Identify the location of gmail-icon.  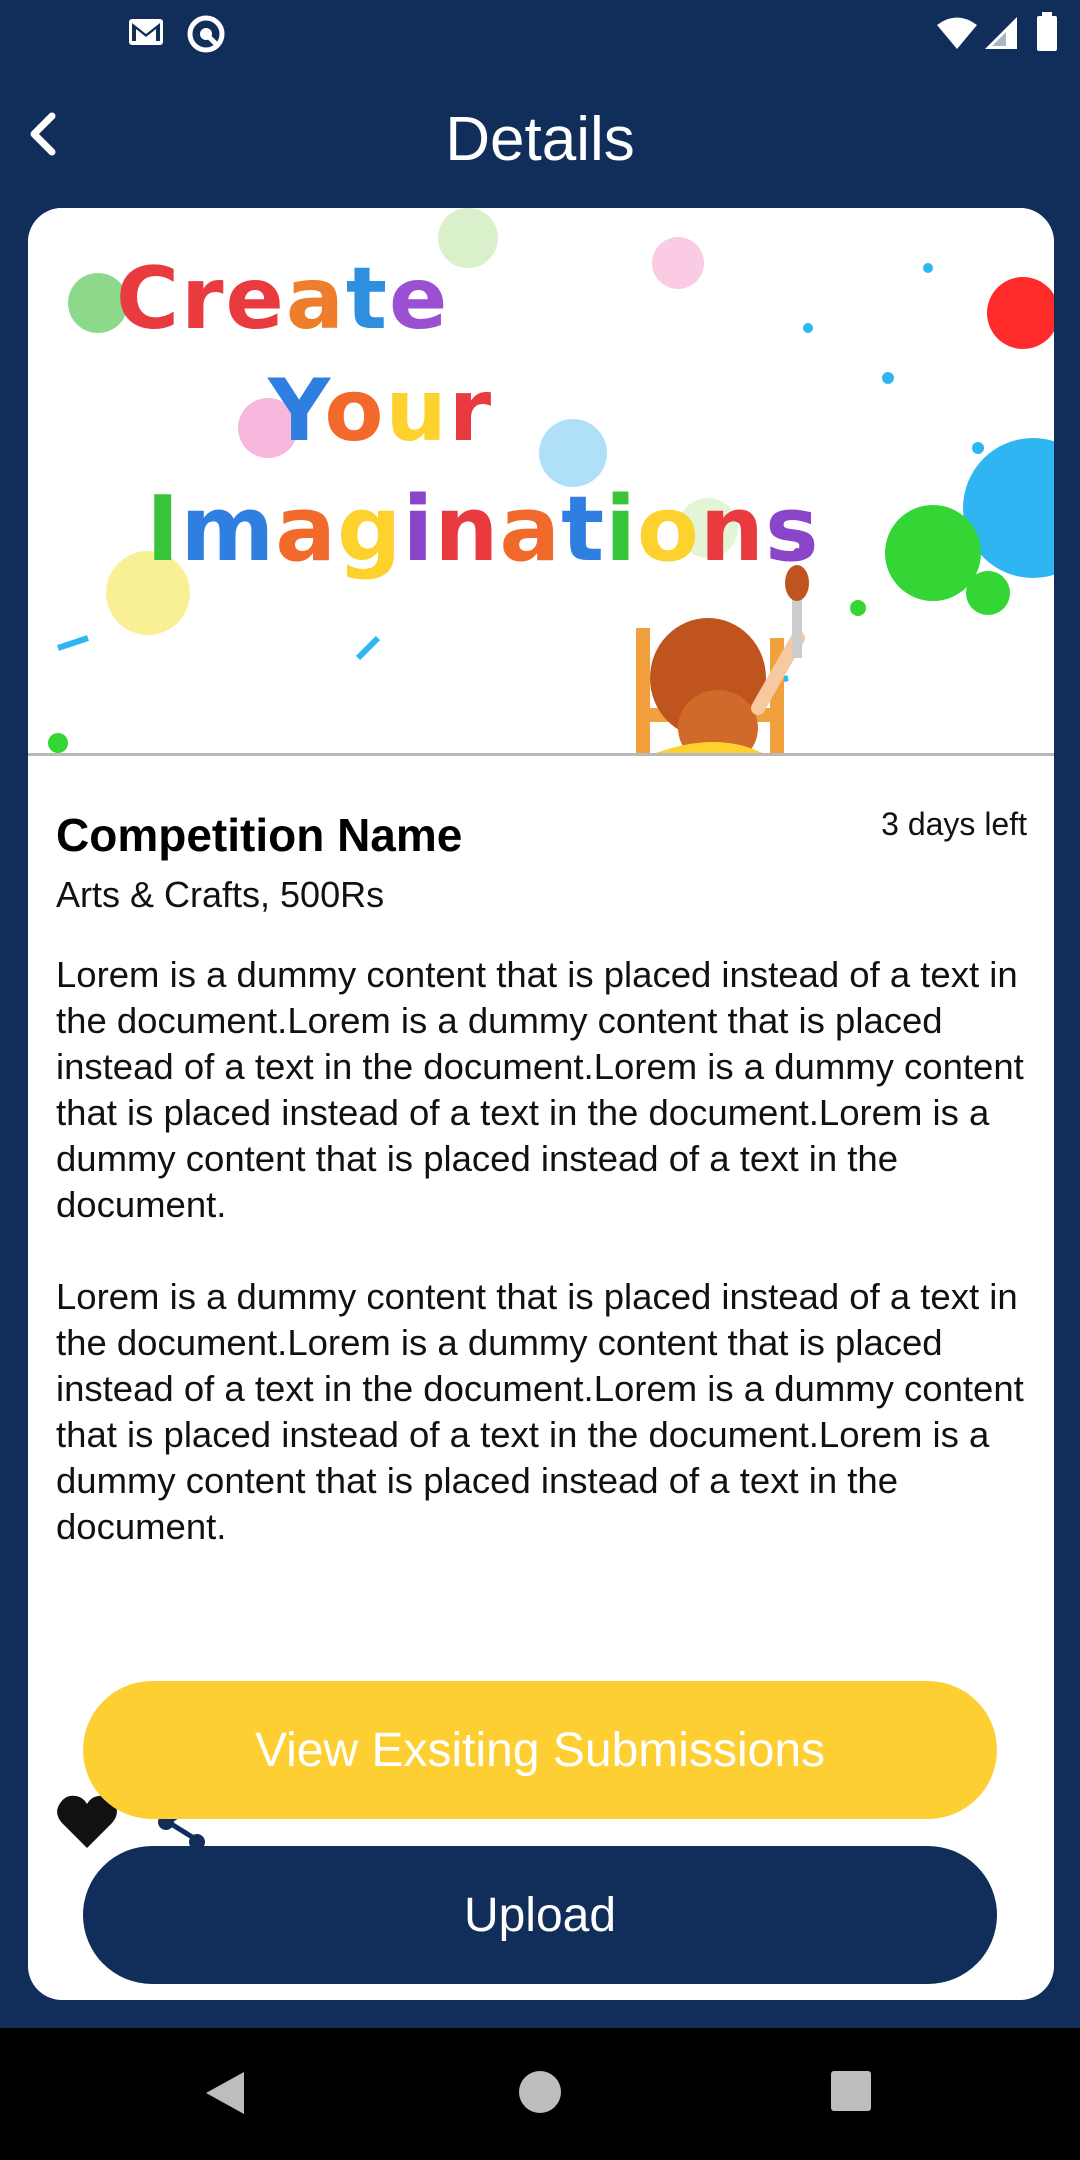
(146, 34).